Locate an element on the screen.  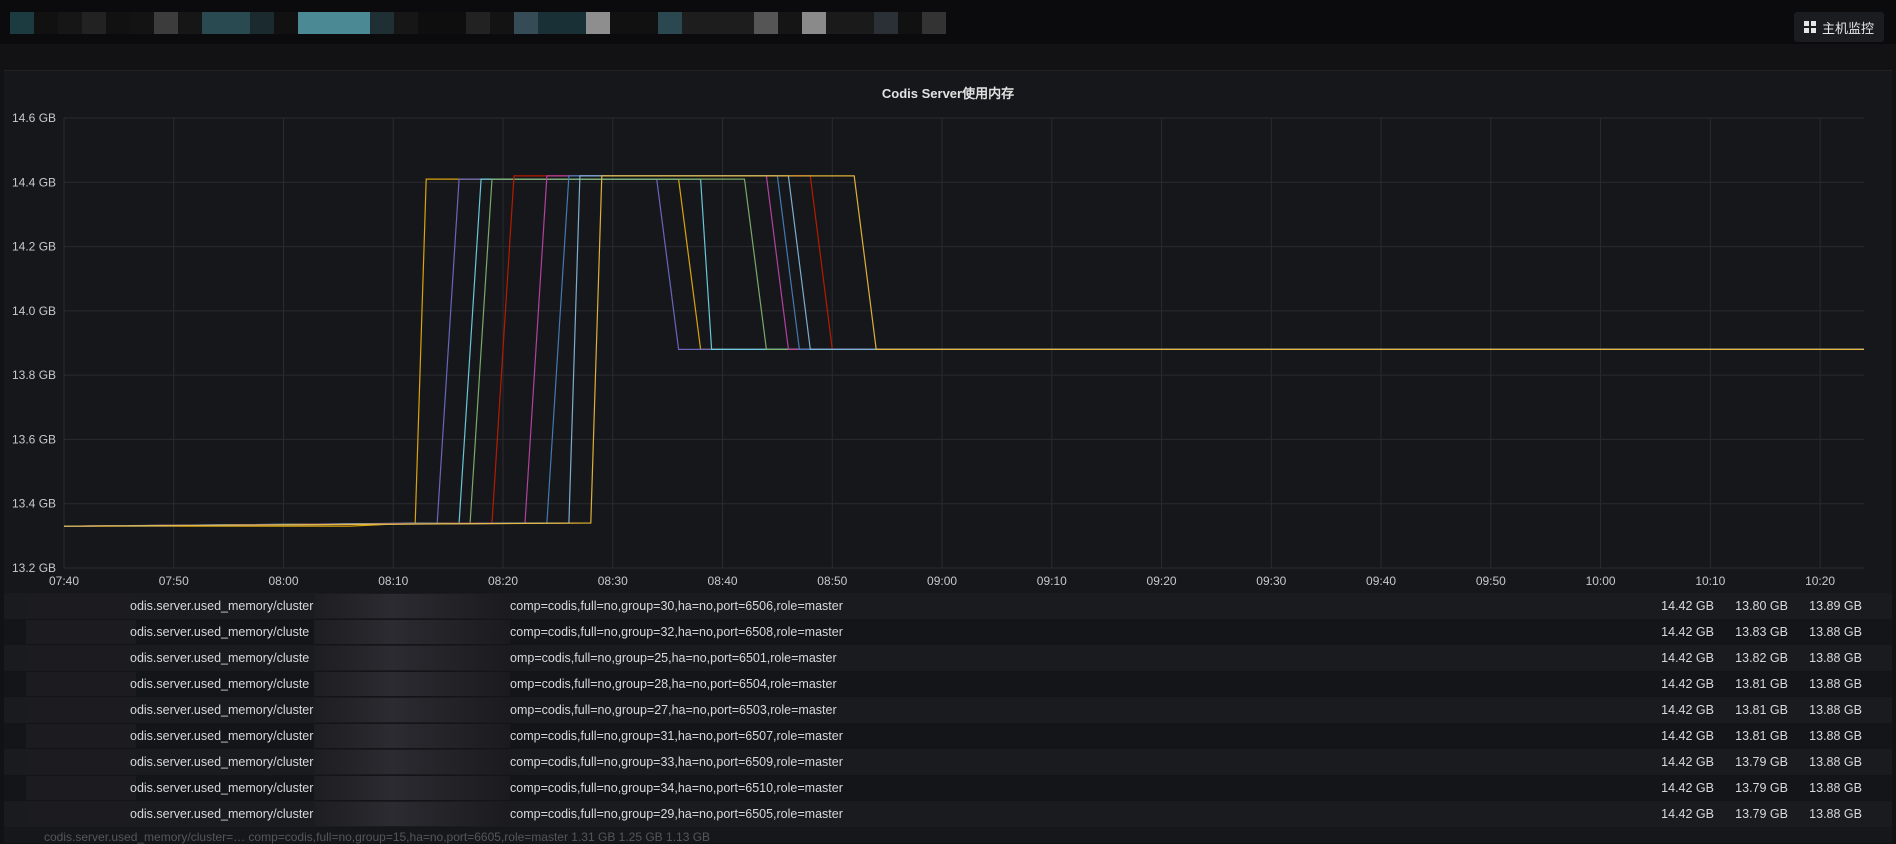
x-tick-label: 09:00 is located at coordinates (942, 581).